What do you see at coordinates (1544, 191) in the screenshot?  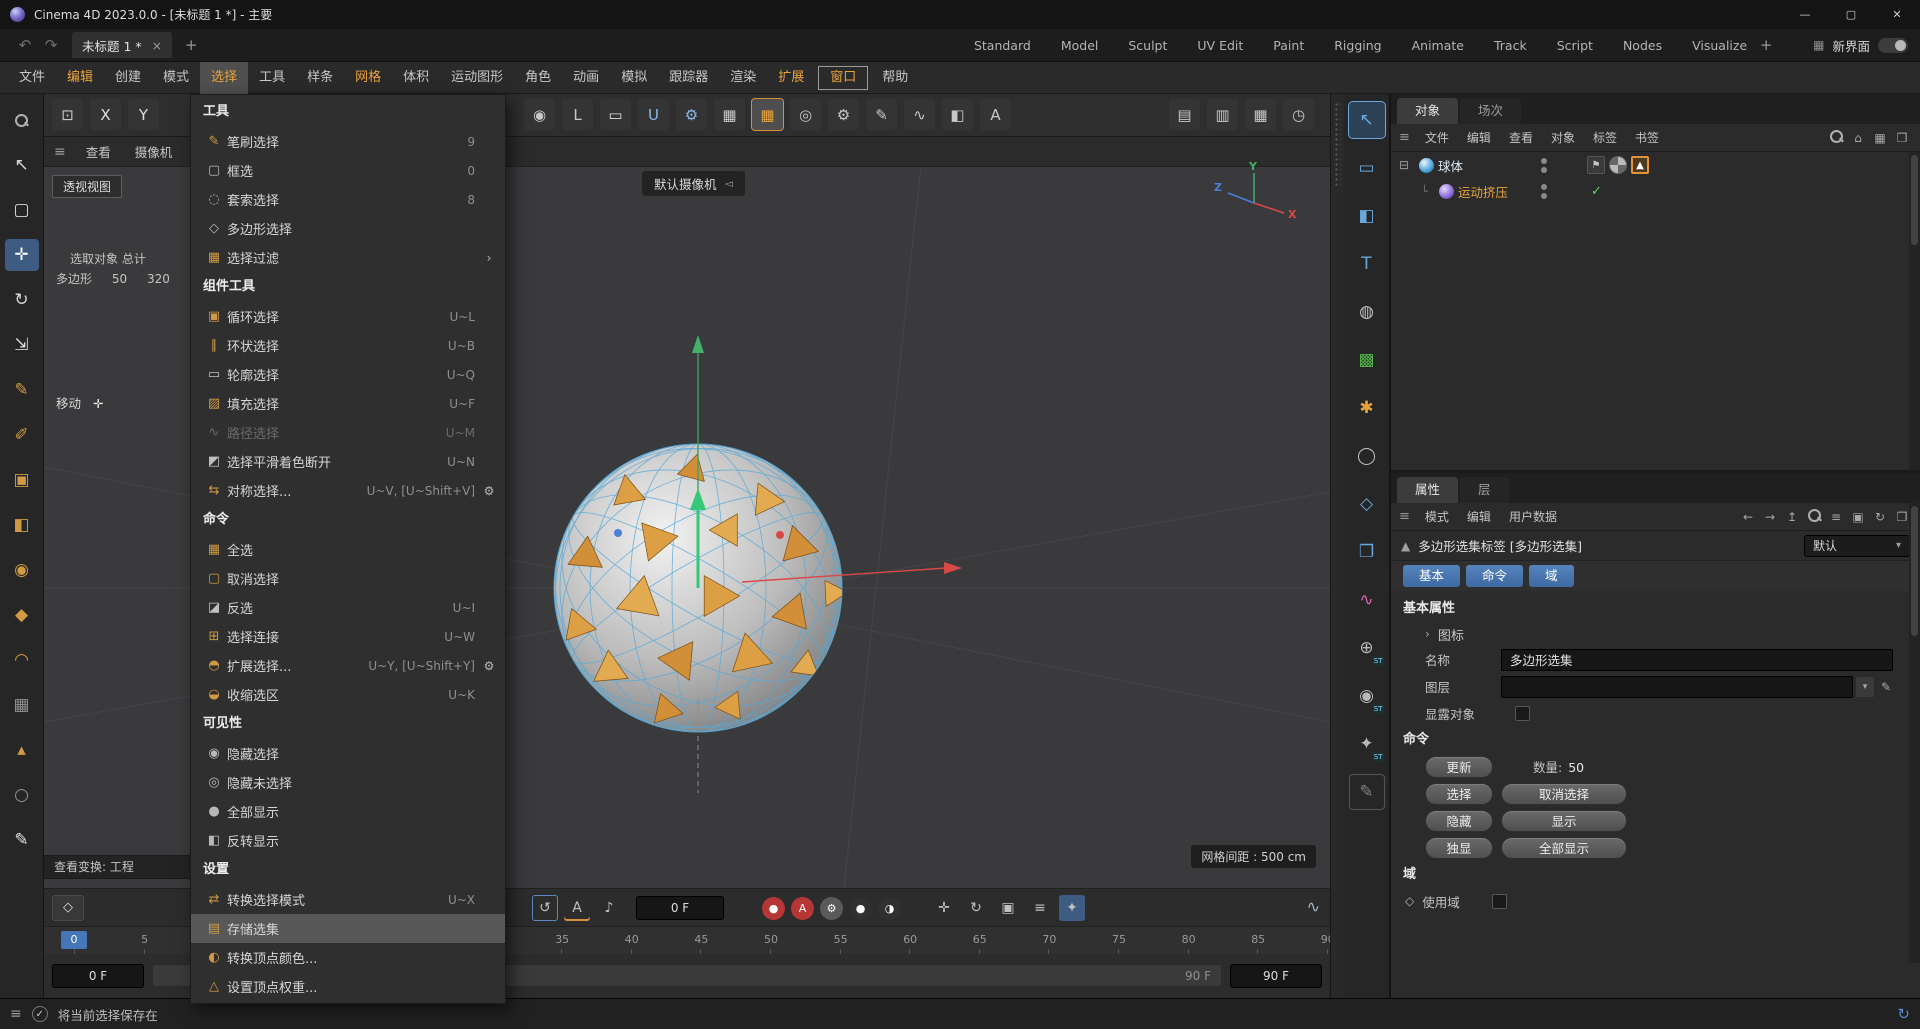 I see `visibility-dots` at bounding box center [1544, 191].